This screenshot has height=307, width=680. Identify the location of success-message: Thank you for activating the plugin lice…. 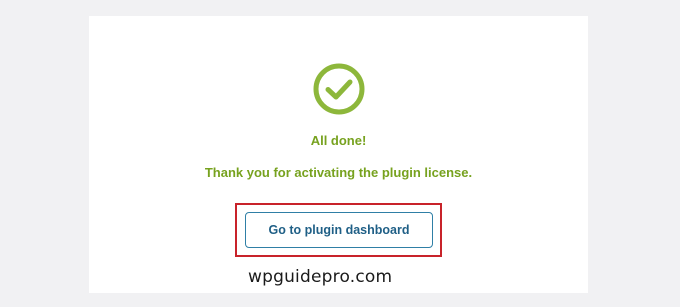
(338, 172).